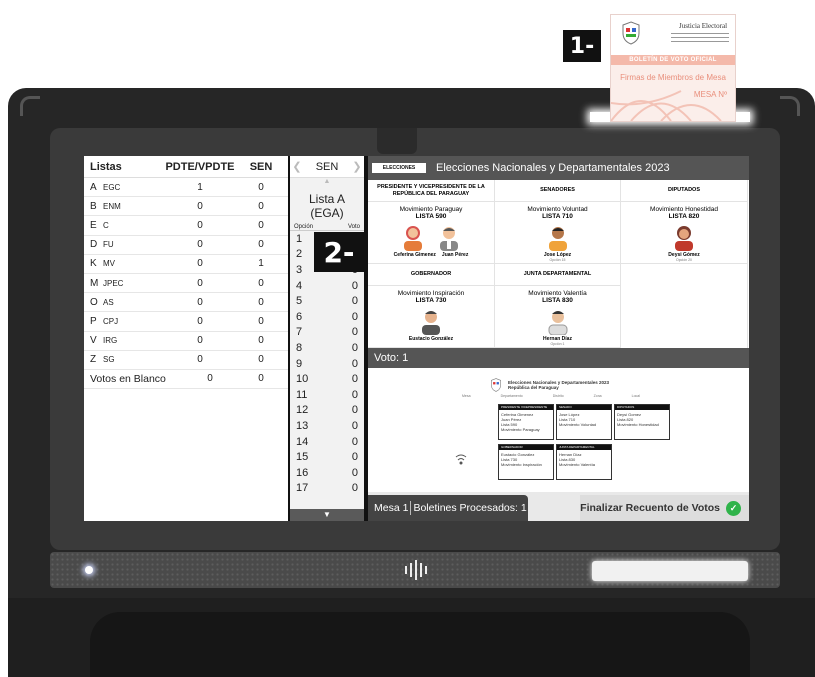 The image size is (815, 677). I want to click on lista-number: LISTA 820, so click(684, 216).